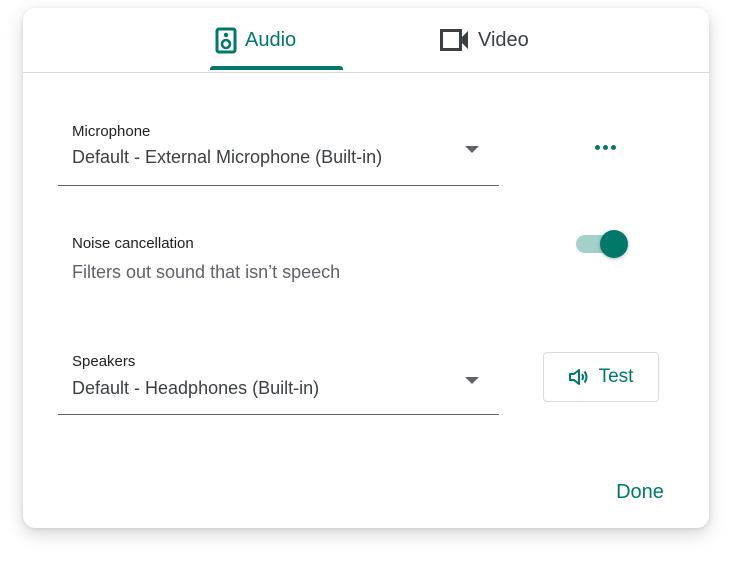 This screenshot has width=734, height=568. What do you see at coordinates (614, 244) in the screenshot?
I see `toggle-thumb` at bounding box center [614, 244].